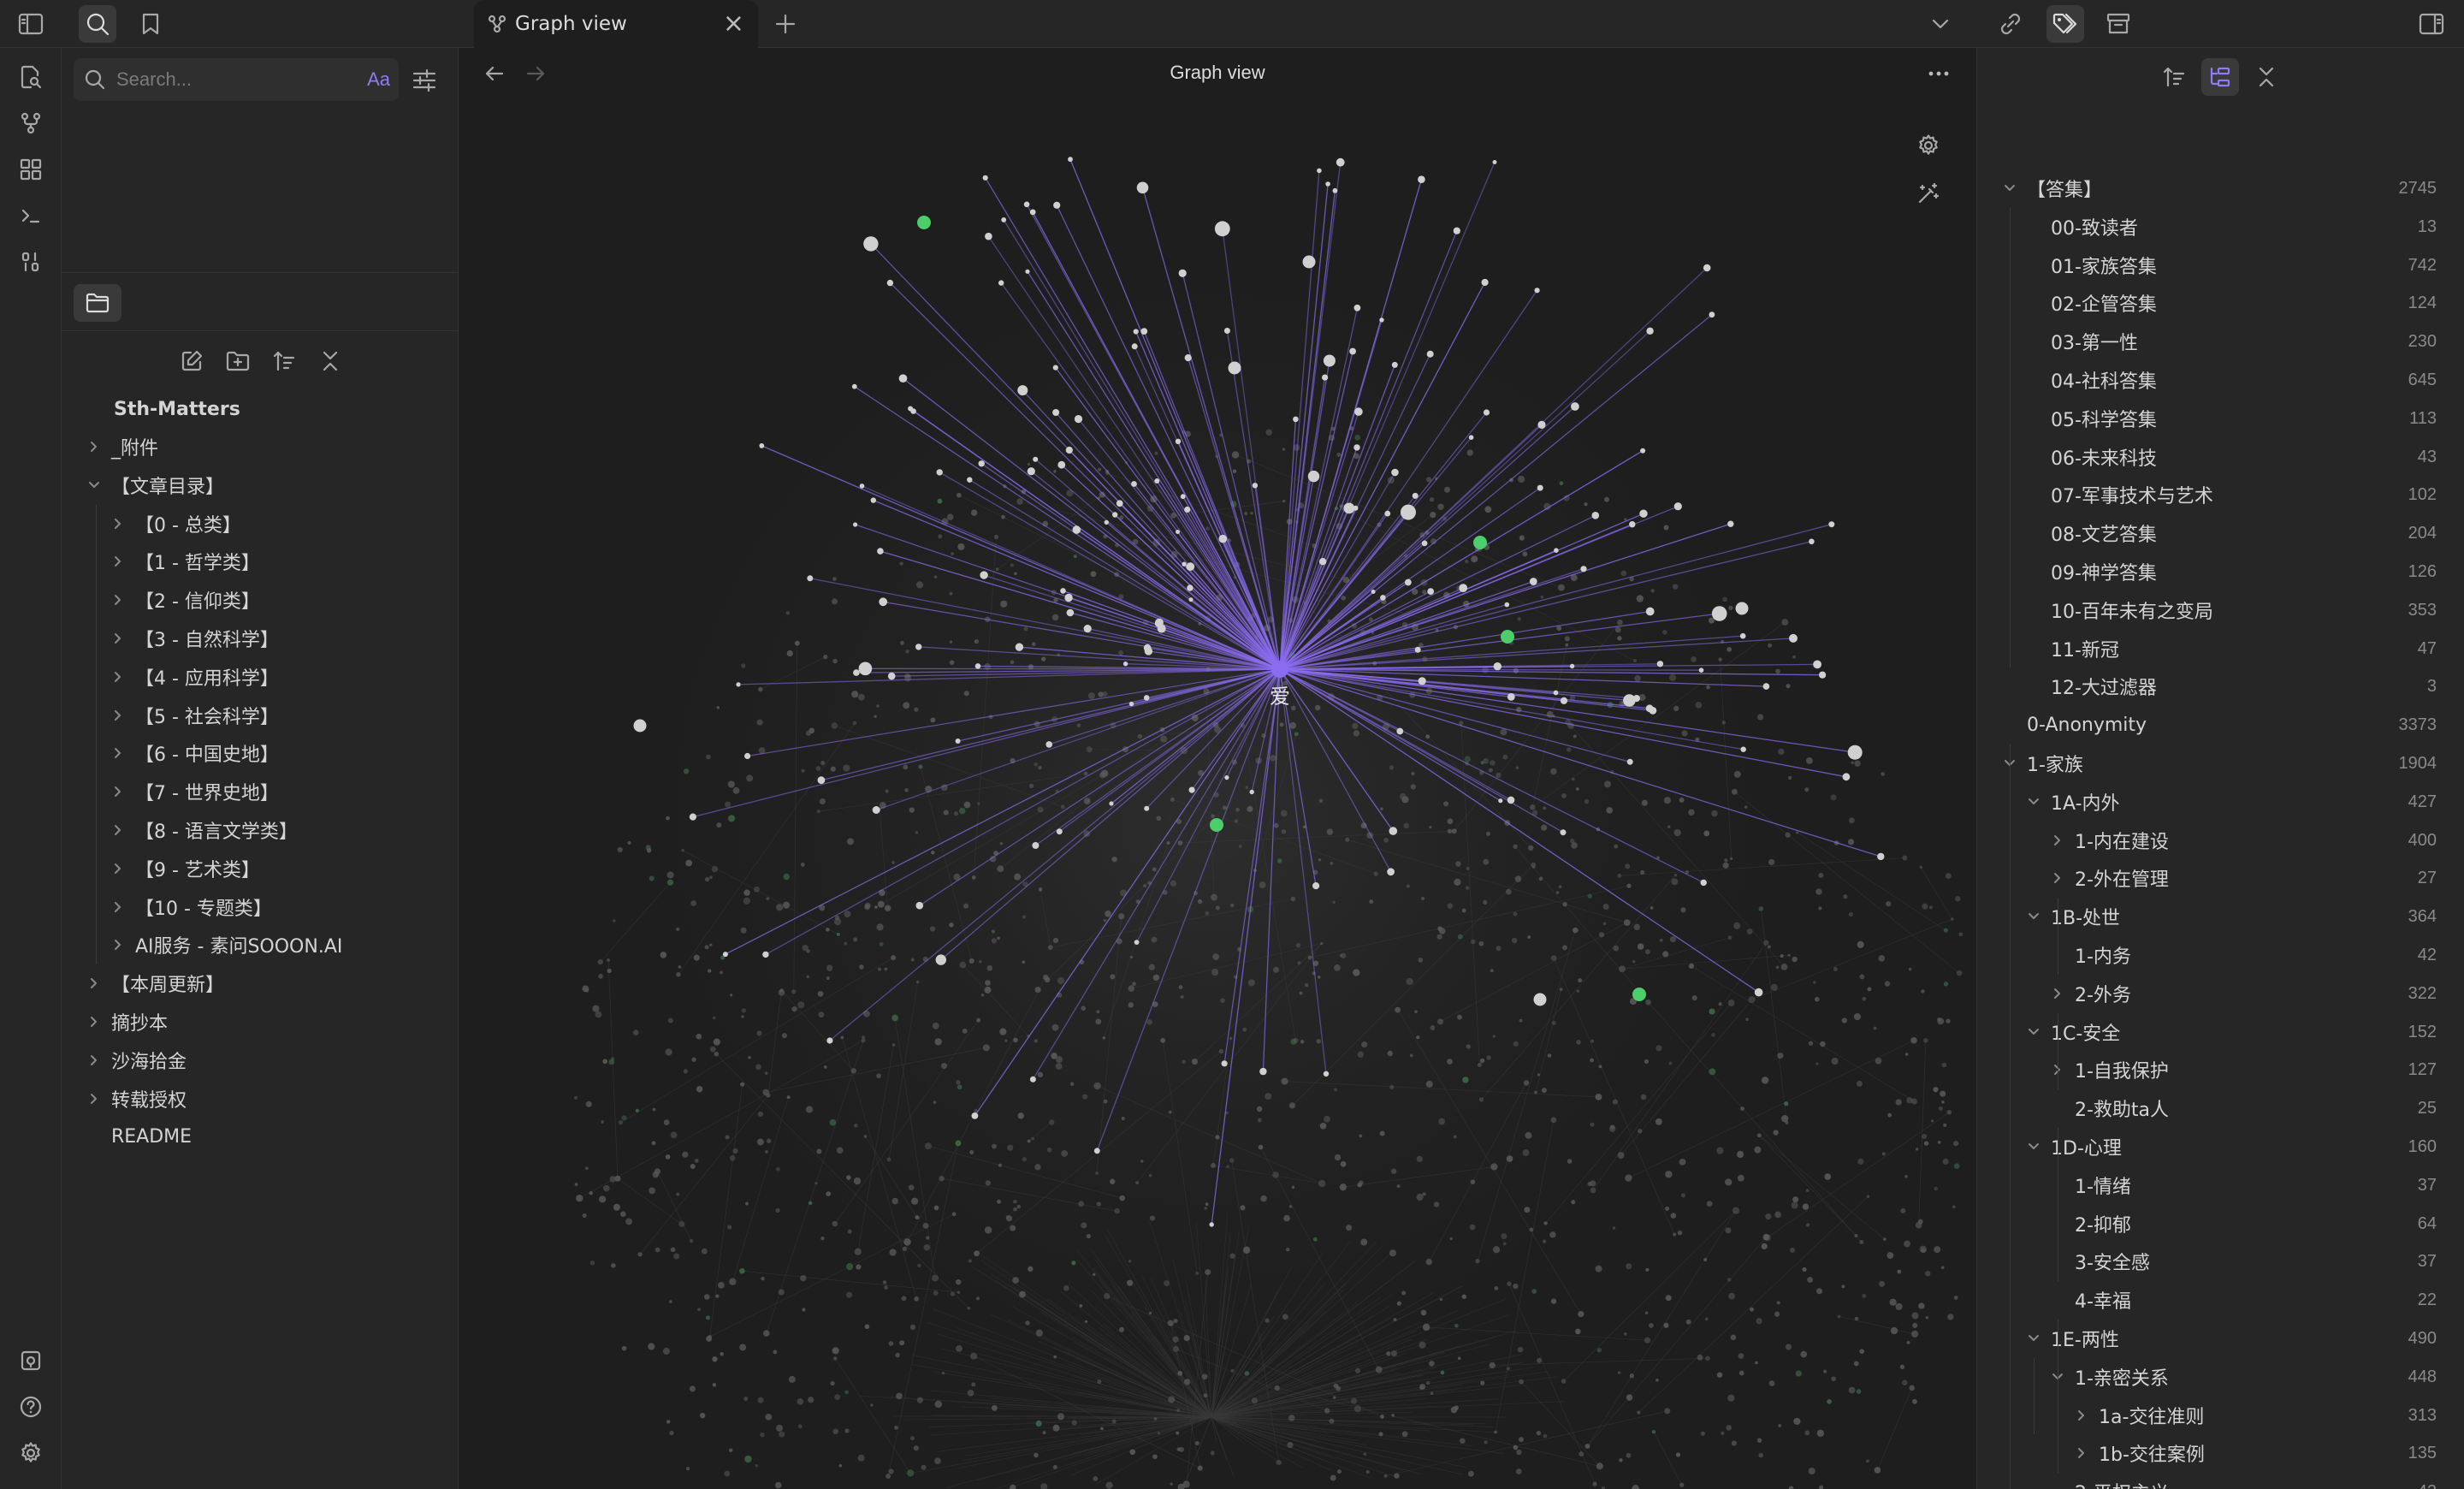 The image size is (2464, 1489). I want to click on file-tree-item: 【5 - 社会科学】, so click(194, 715).